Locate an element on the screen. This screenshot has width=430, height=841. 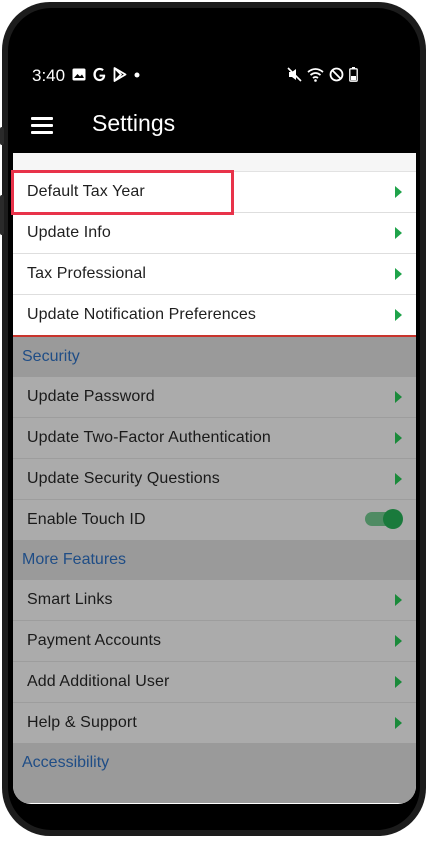
settings-item-touch-id: Enable Touch ID is located at coordinates (214, 520).